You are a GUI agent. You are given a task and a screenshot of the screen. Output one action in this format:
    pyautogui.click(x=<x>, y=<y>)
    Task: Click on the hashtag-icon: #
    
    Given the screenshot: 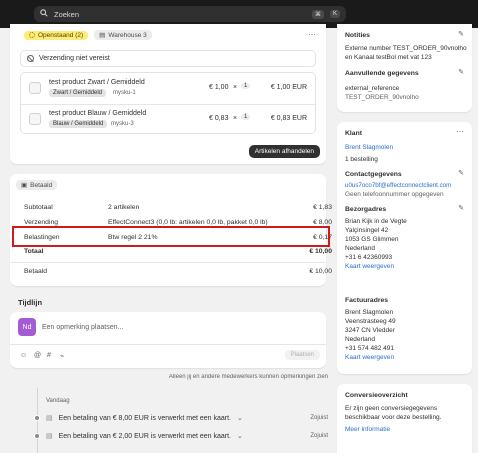 What is the action you would take?
    pyautogui.click(x=49, y=355)
    